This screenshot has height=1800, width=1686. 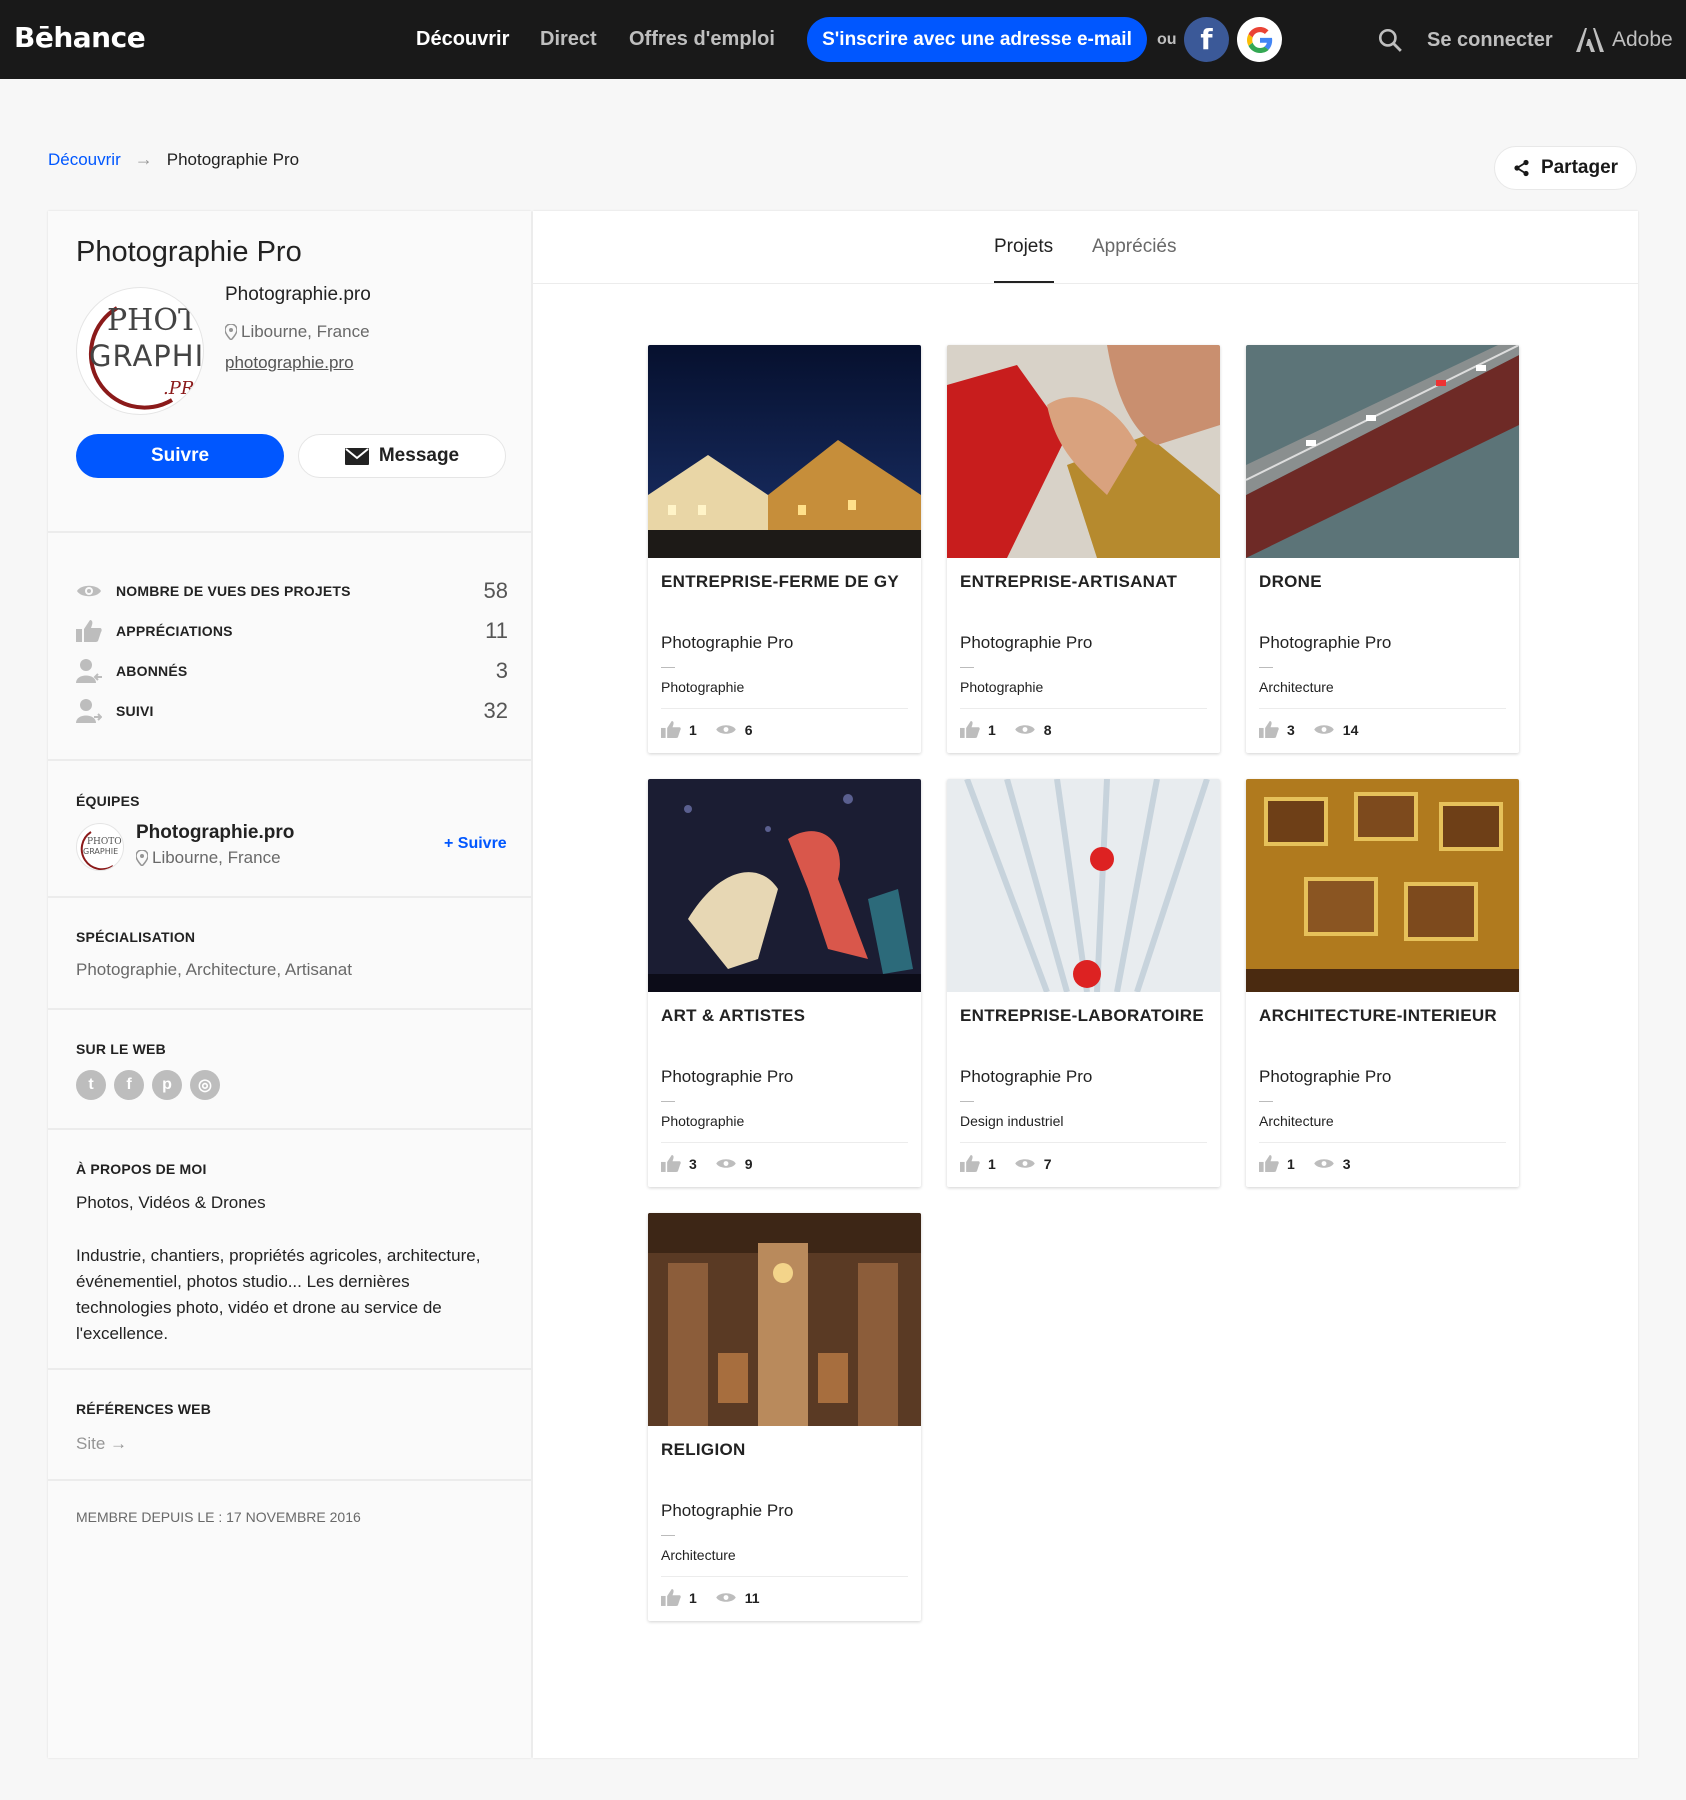 What do you see at coordinates (356, 456) in the screenshot?
I see `envelope-icon` at bounding box center [356, 456].